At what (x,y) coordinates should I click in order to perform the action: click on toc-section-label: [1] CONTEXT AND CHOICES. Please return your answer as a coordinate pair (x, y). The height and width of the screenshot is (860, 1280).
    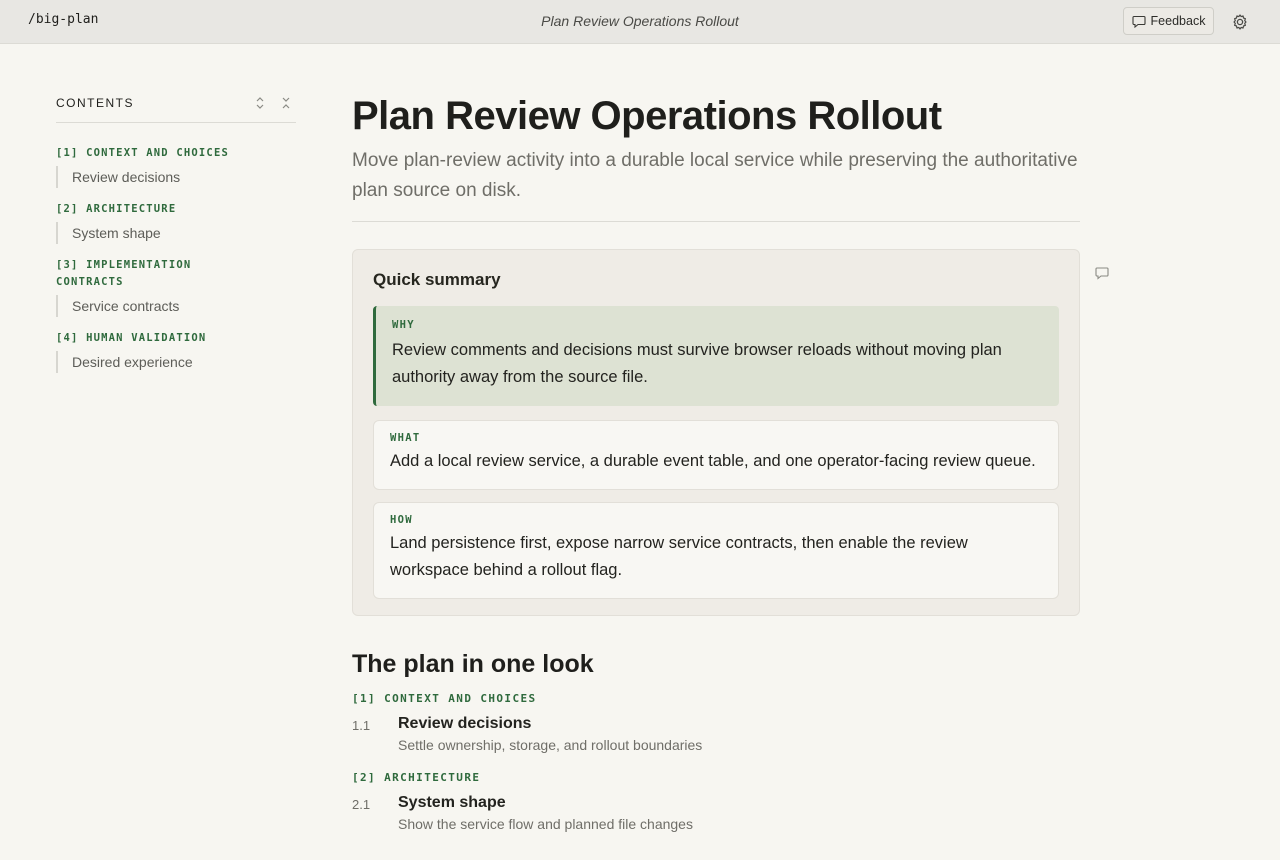
    Looking at the image, I should click on (176, 153).